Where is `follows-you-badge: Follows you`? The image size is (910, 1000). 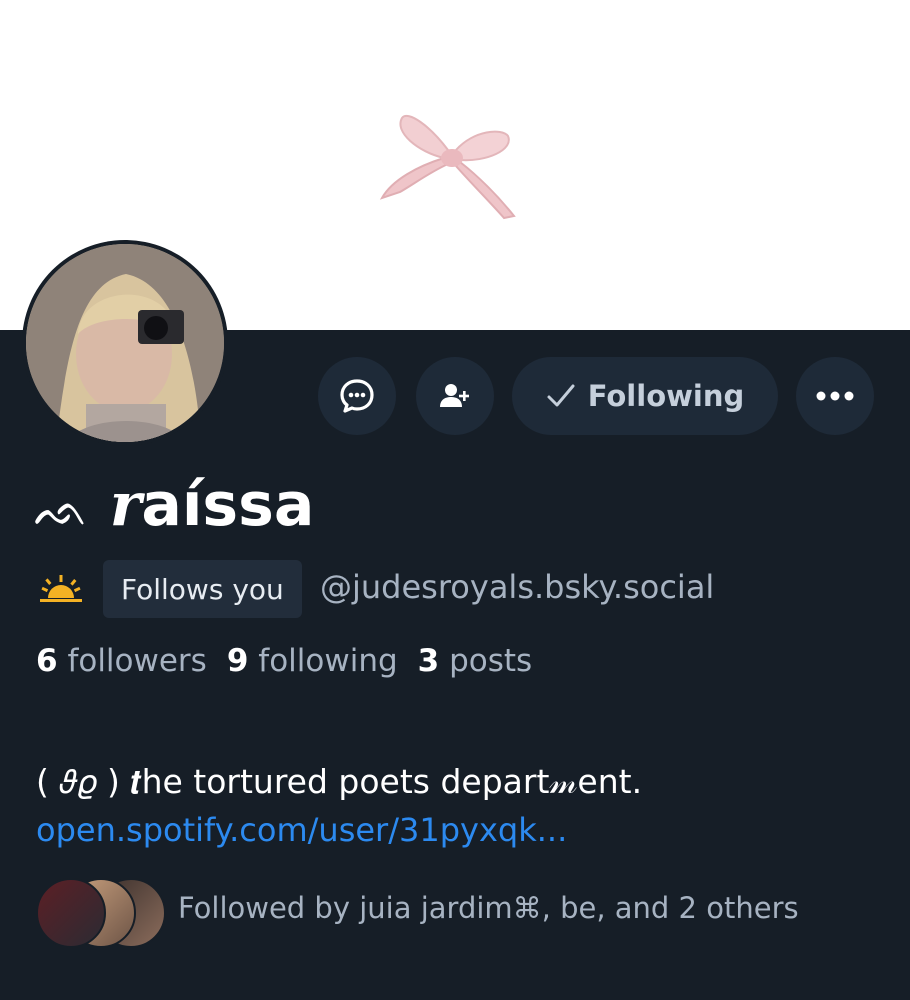
follows-you-badge: Follows you is located at coordinates (202, 589).